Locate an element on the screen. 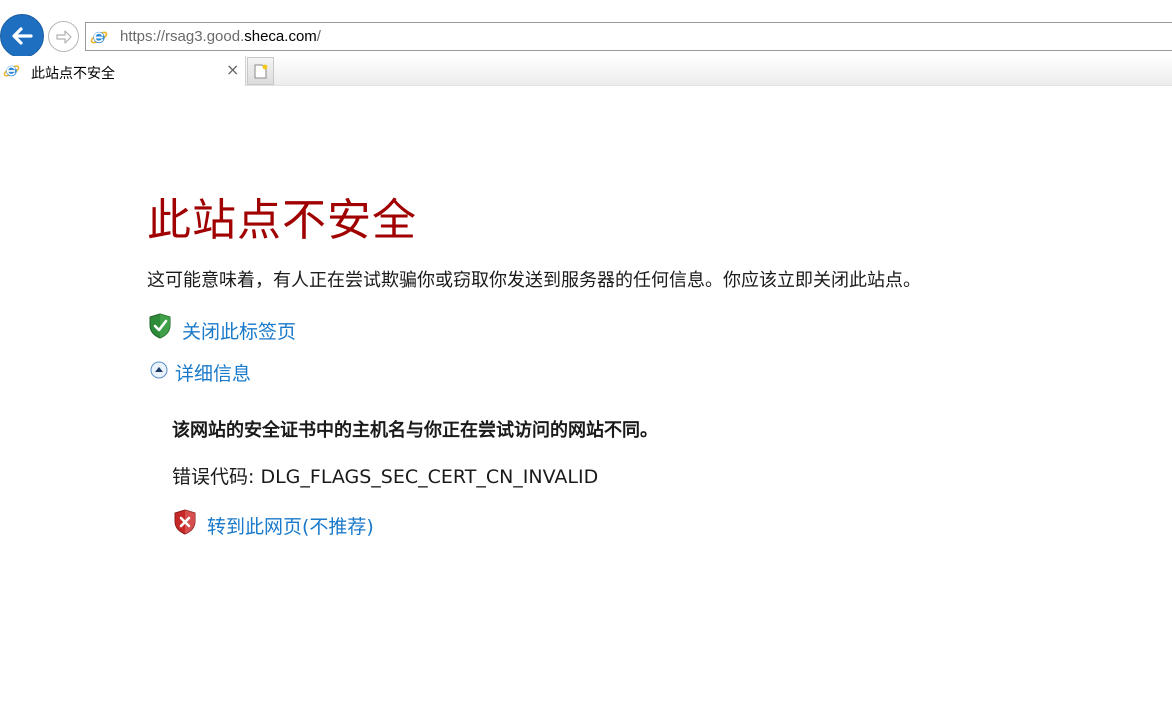 This screenshot has width=1172, height=726. forward-arrow-icon is located at coordinates (63, 36).